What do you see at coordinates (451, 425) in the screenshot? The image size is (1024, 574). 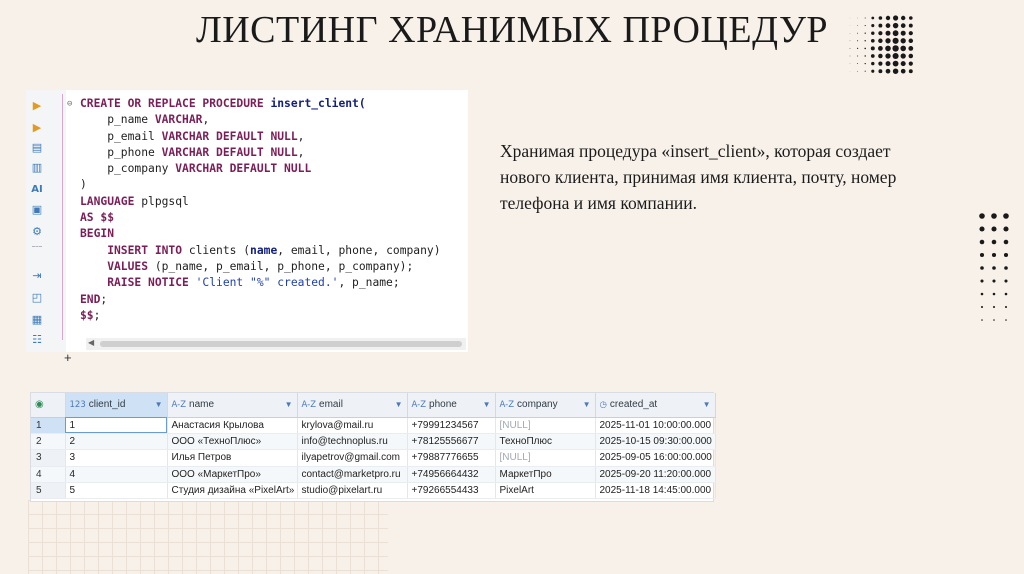 I see `table-cell: +79991234567` at bounding box center [451, 425].